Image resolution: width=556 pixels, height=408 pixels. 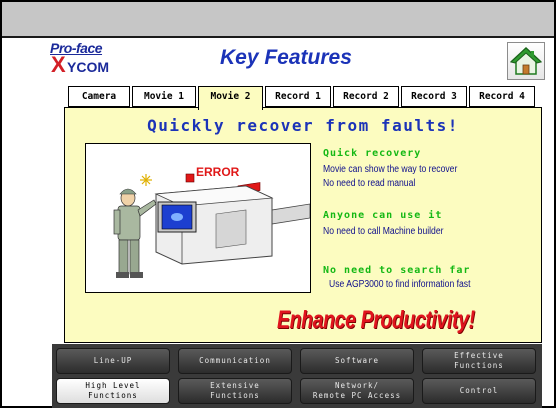 I want to click on tab-record-4: Record 4, so click(x=502, y=96).